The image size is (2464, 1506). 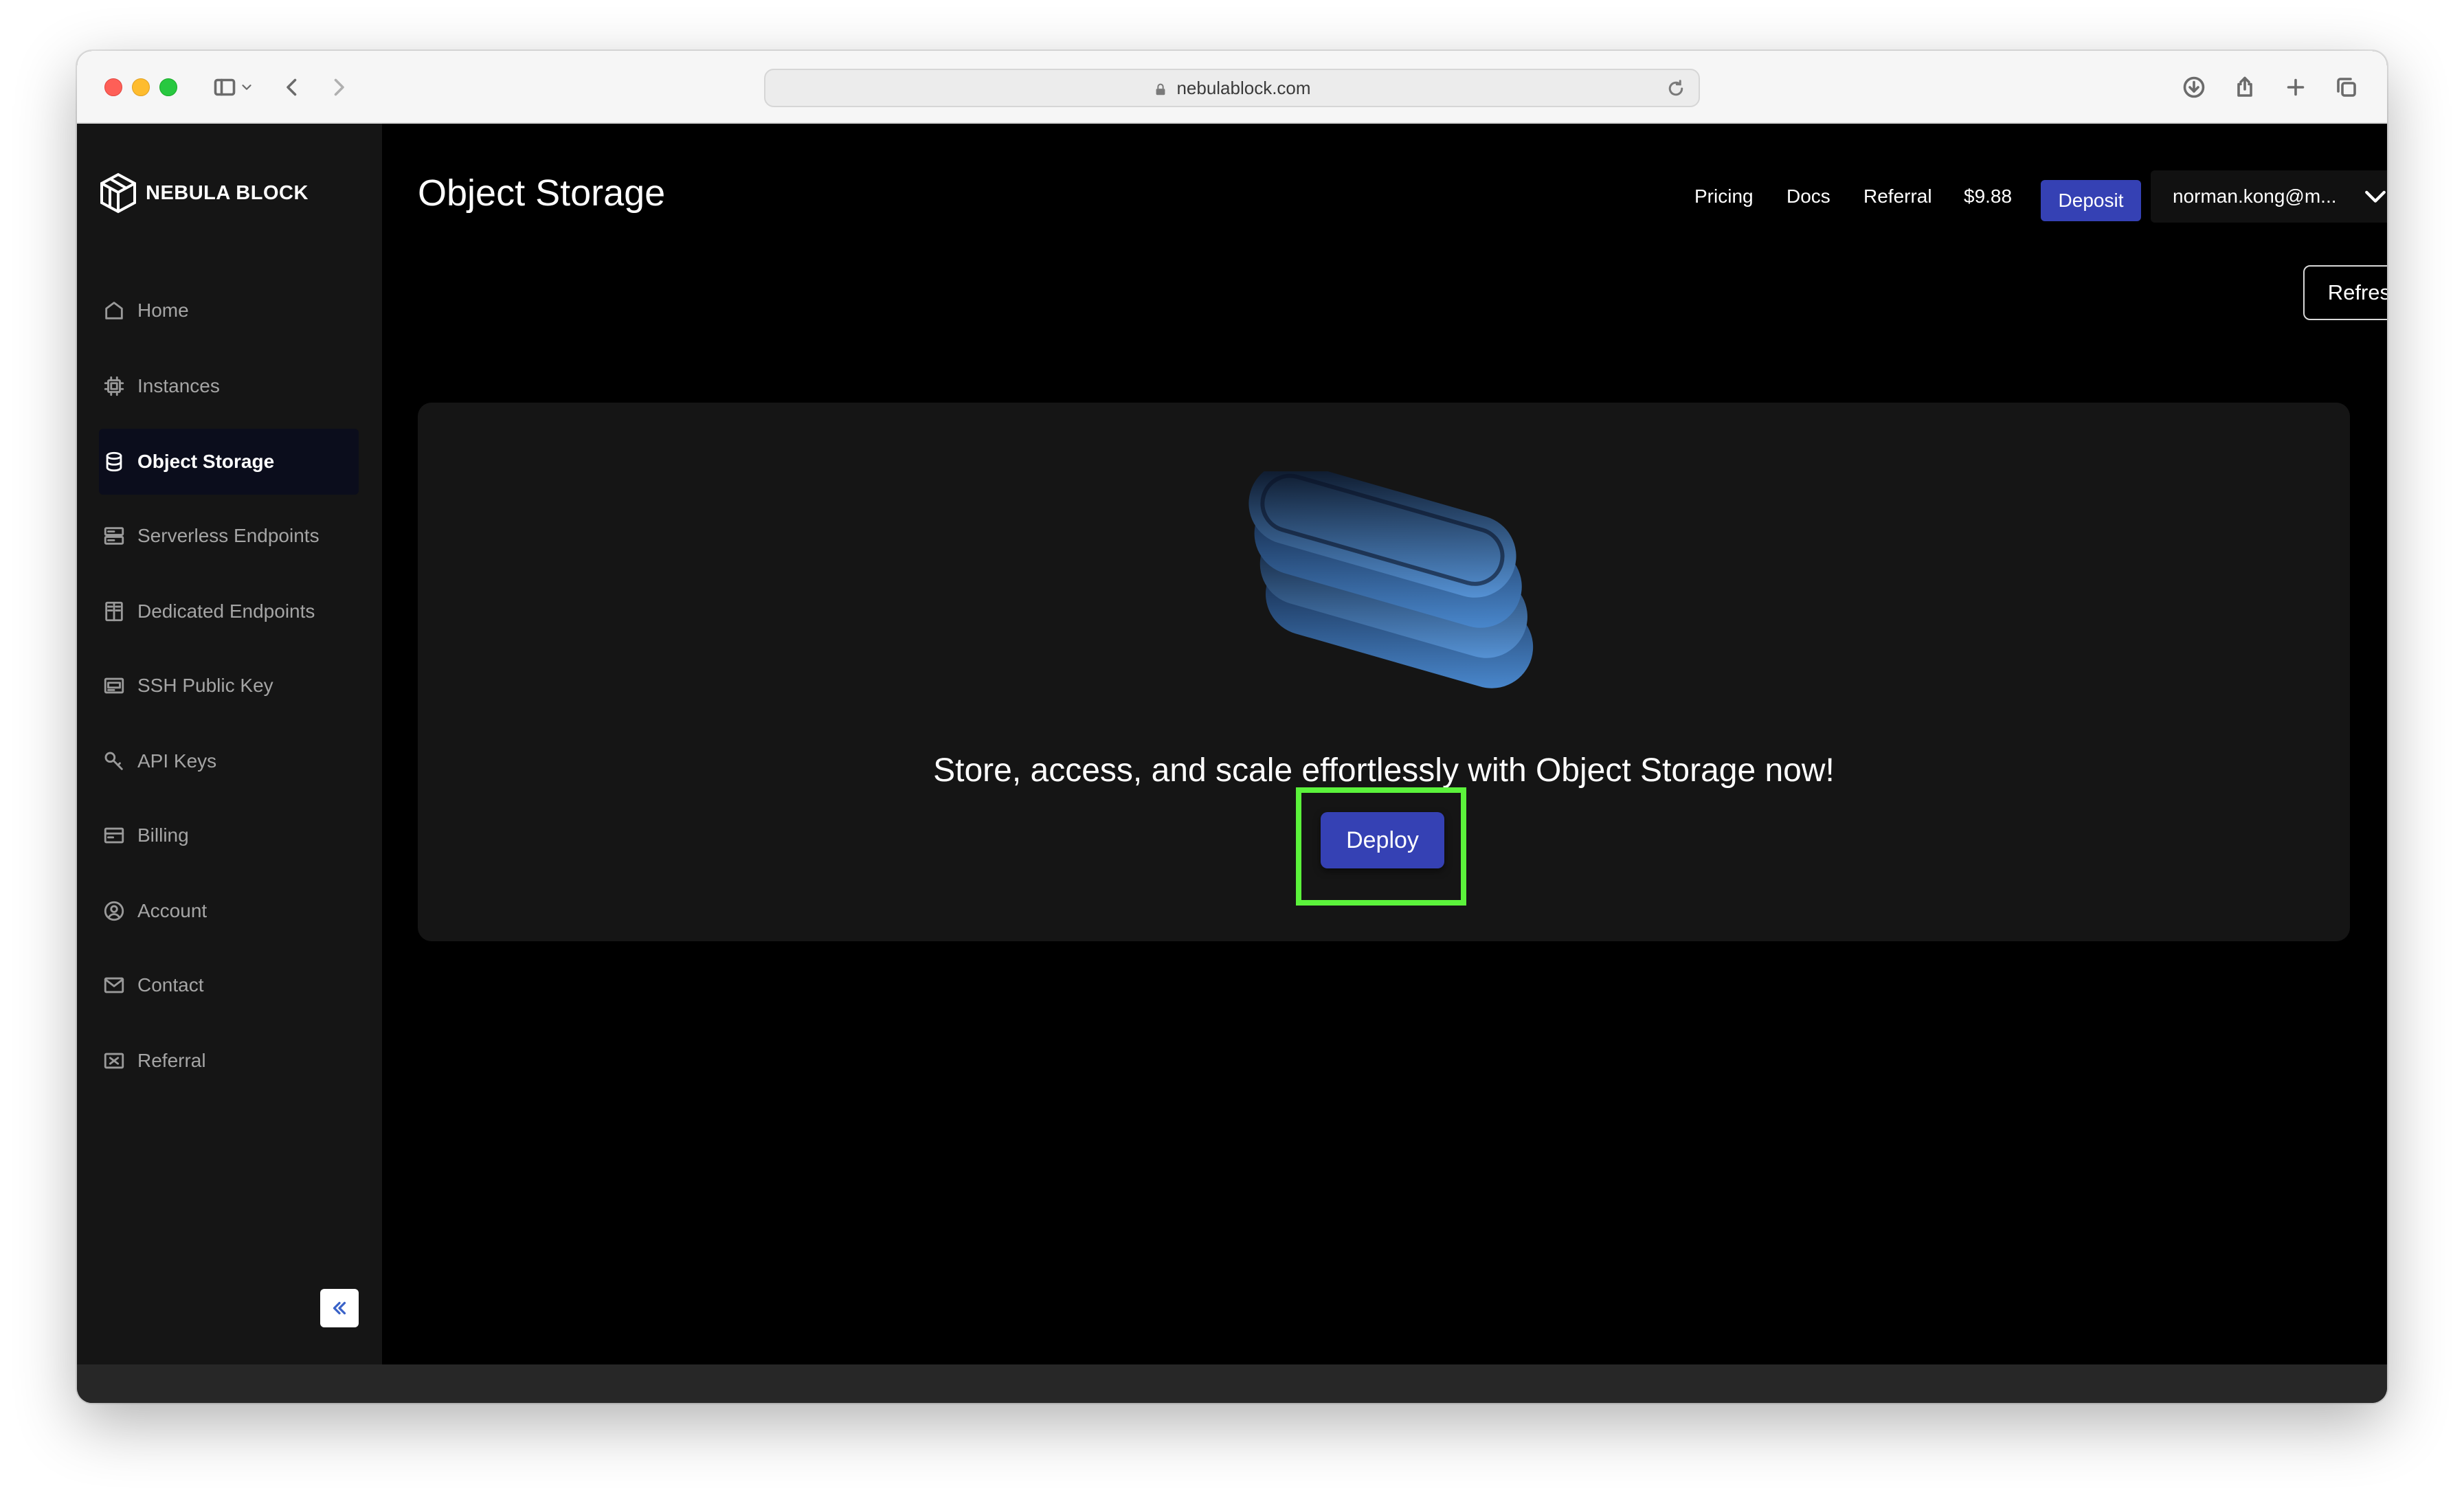 What do you see at coordinates (178, 385) in the screenshot?
I see `sidebar-item-label: Instances` at bounding box center [178, 385].